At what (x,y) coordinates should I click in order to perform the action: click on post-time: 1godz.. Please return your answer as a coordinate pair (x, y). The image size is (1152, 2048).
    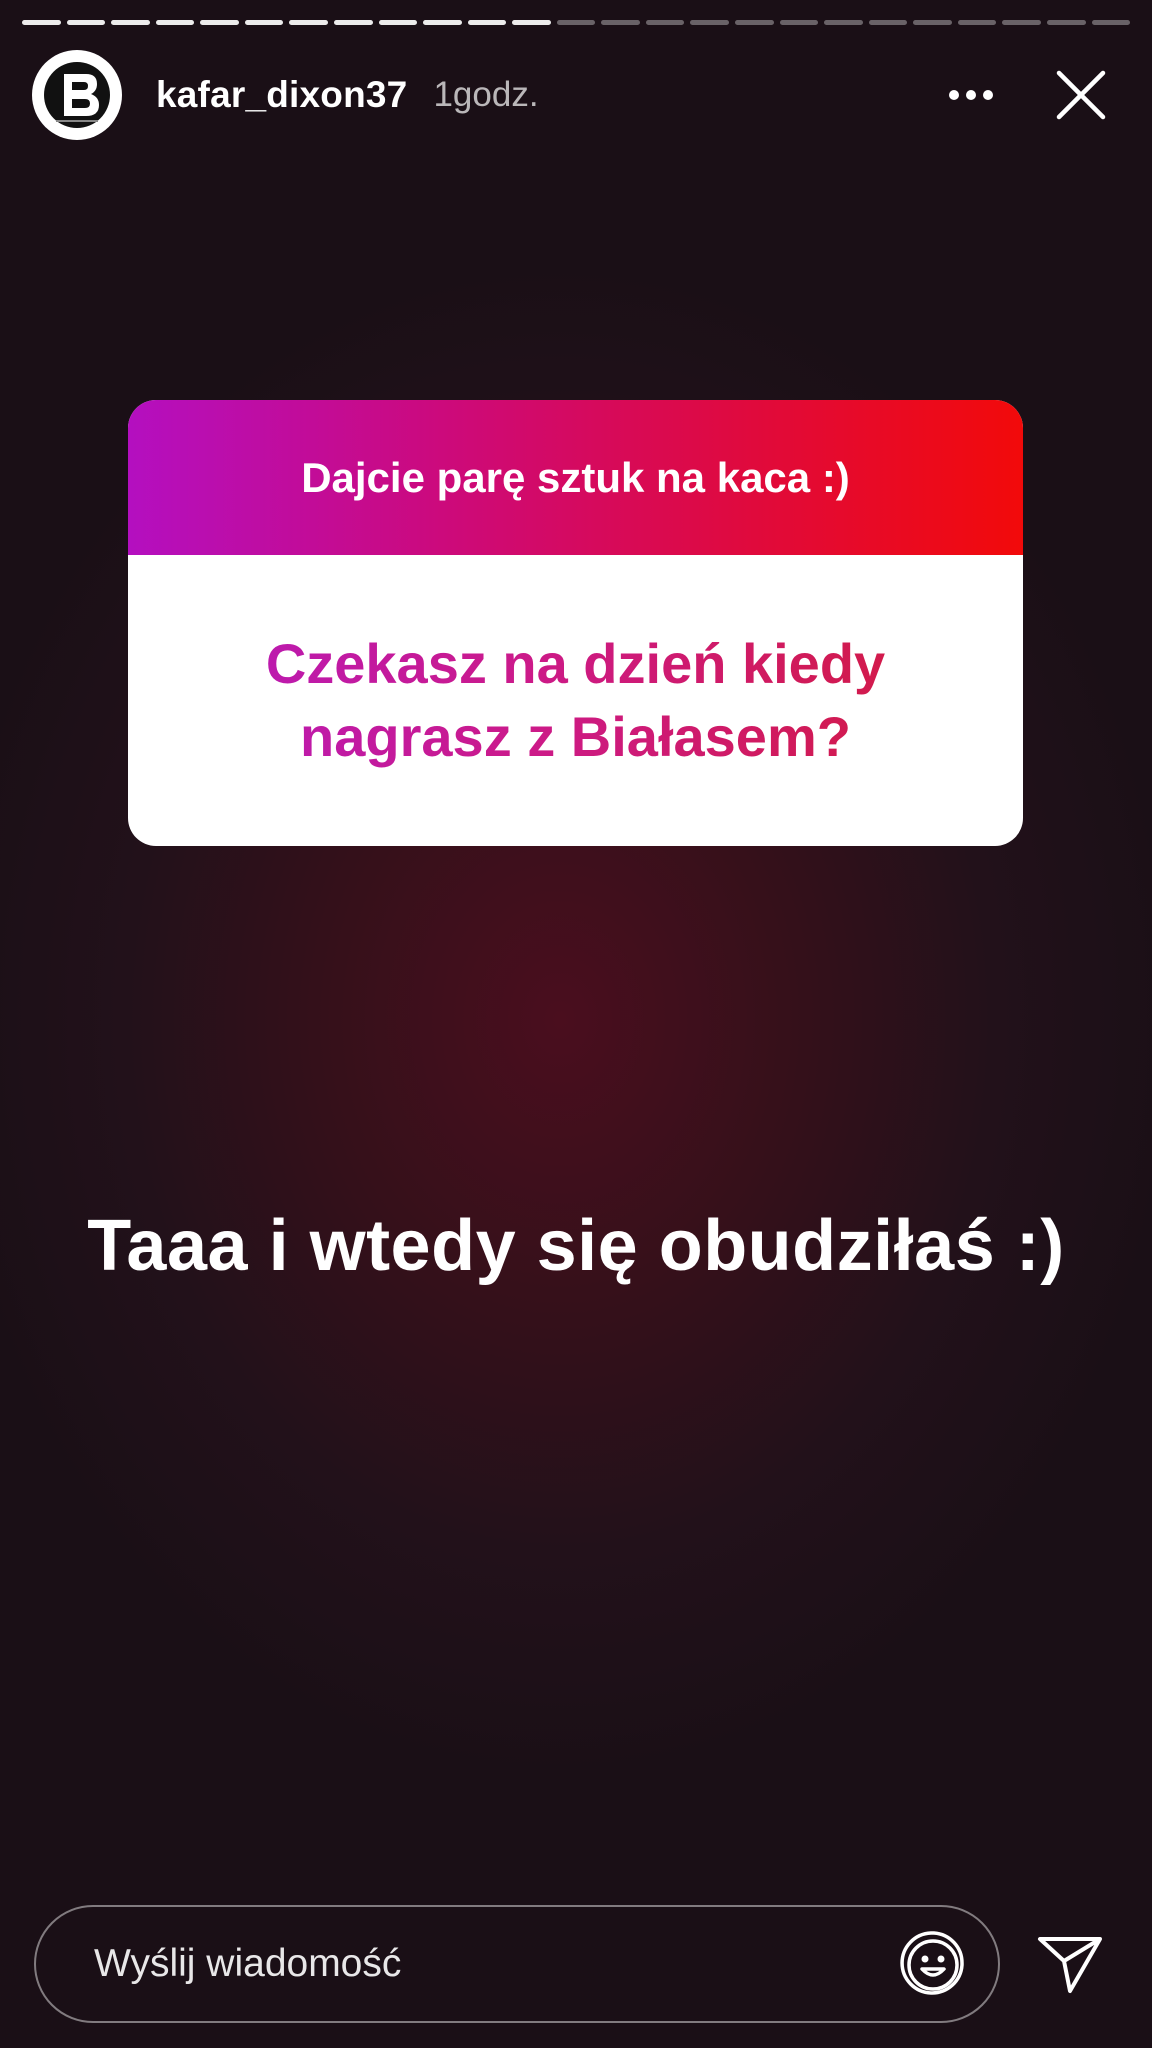
    Looking at the image, I should click on (486, 94).